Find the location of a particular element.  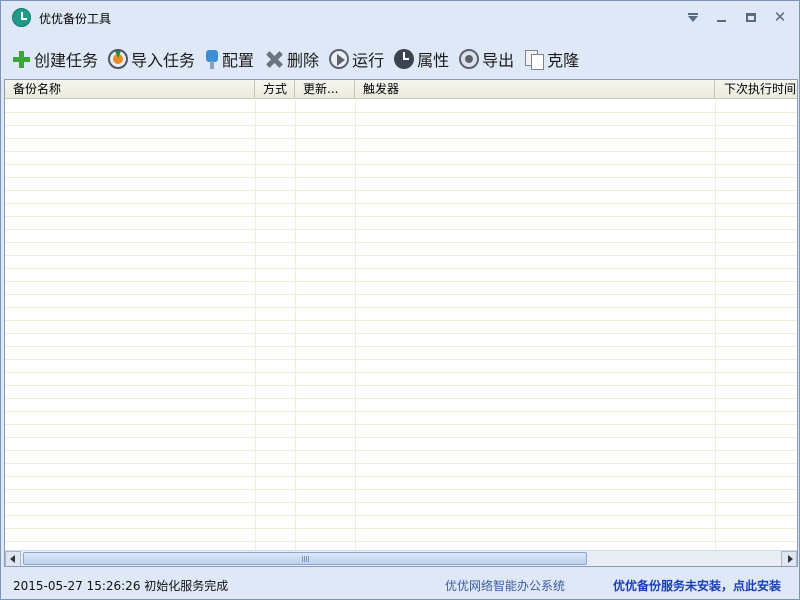

delete-button: 删除 is located at coordinates (291, 59).